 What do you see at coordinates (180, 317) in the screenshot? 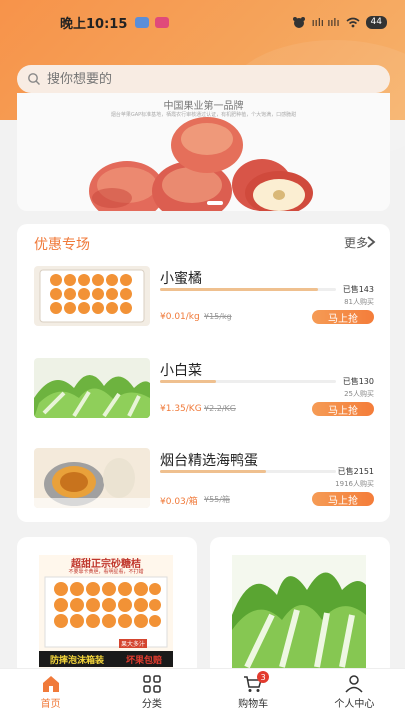
I see `sale-price: ¥0.01/kg` at bounding box center [180, 317].